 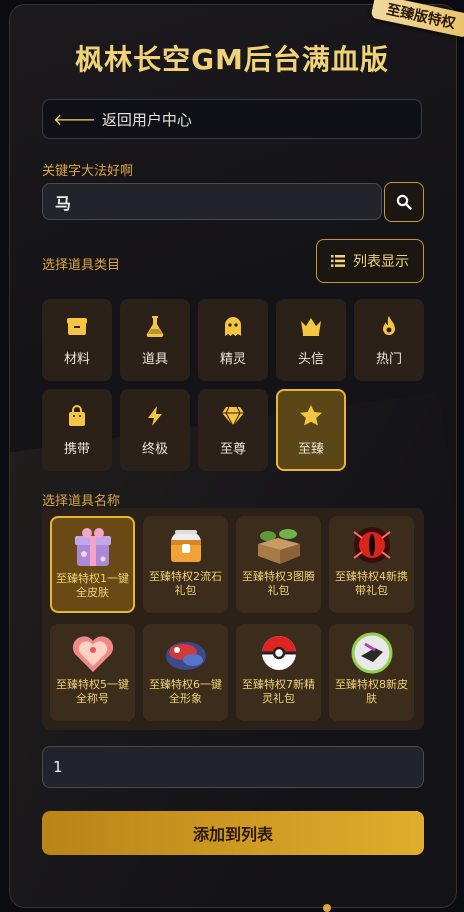 What do you see at coordinates (233, 430) in the screenshot?
I see `category-supreme: 至尊` at bounding box center [233, 430].